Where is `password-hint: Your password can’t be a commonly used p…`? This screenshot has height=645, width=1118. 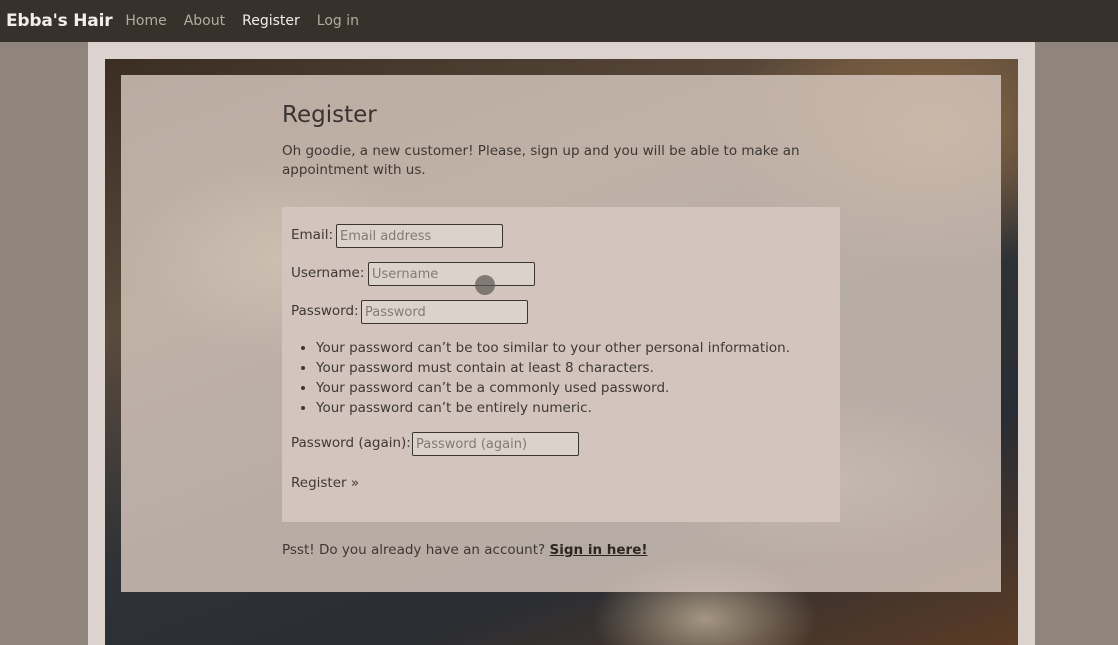
password-hint: Your password can’t be a commonly used p… is located at coordinates (572, 388).